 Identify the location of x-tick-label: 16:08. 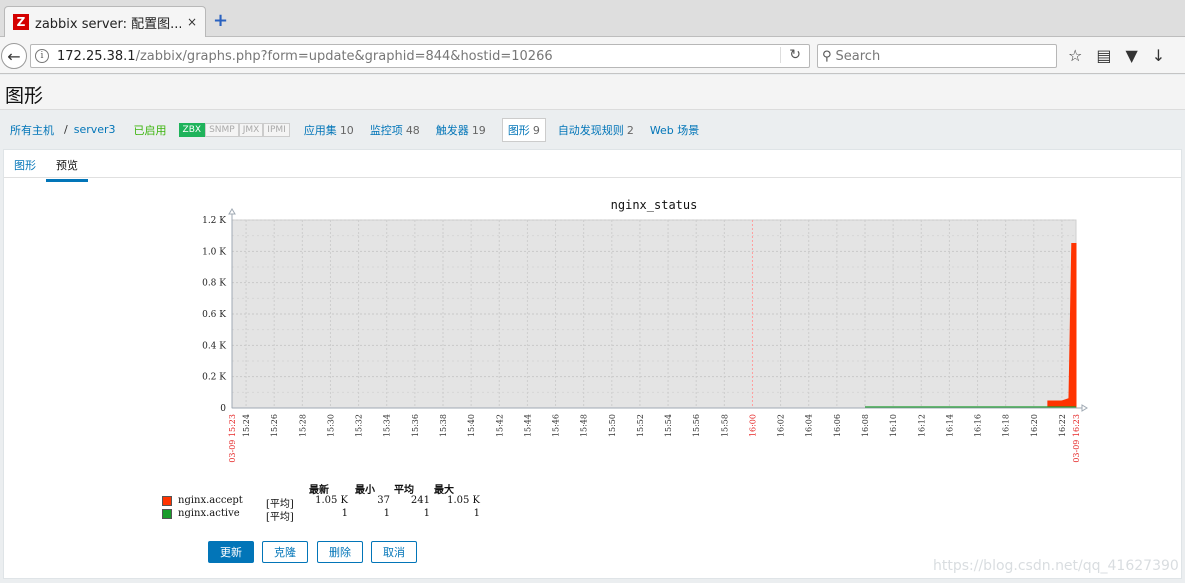
(865, 425).